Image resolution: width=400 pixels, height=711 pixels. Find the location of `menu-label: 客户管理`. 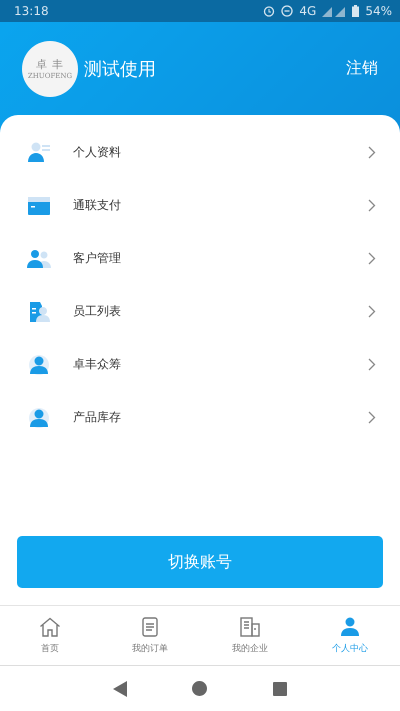

menu-label: 客户管理 is located at coordinates (97, 258).